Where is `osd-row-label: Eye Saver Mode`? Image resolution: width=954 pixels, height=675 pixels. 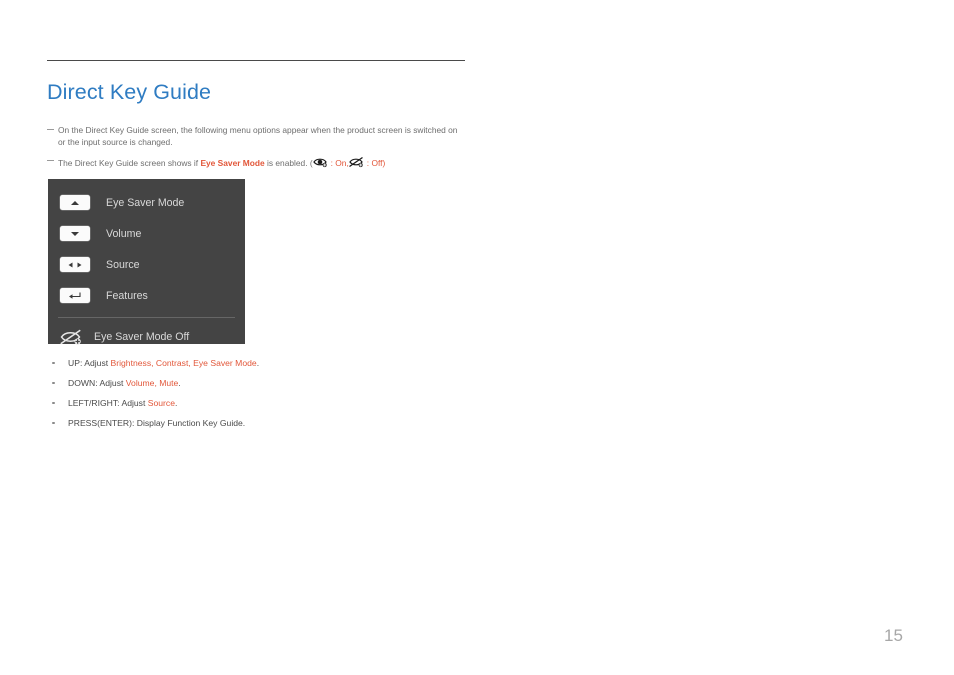 osd-row-label: Eye Saver Mode is located at coordinates (145, 202).